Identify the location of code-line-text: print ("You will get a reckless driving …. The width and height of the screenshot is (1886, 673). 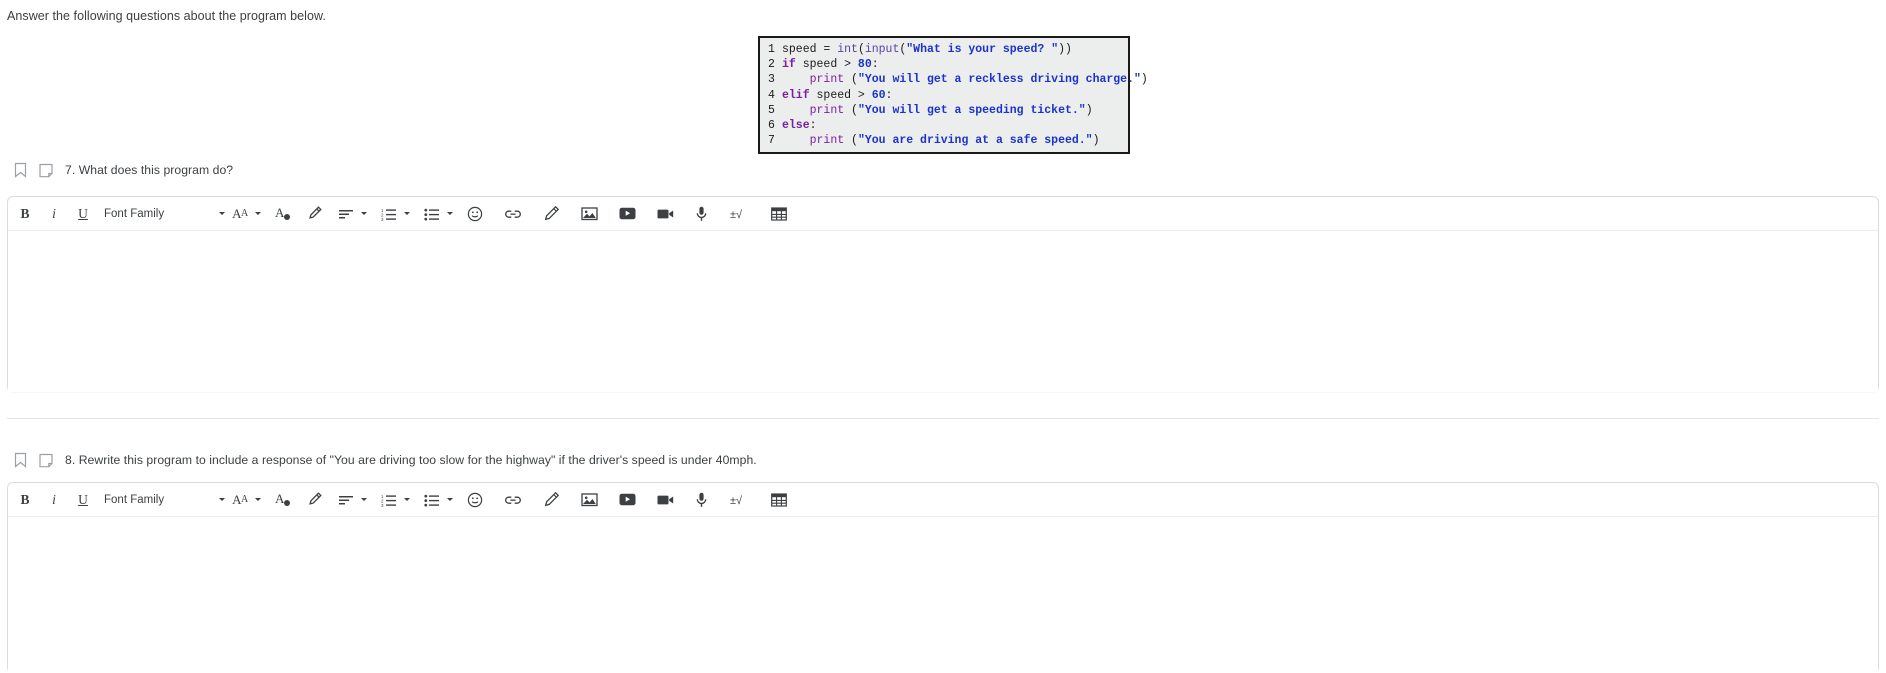
(978, 80).